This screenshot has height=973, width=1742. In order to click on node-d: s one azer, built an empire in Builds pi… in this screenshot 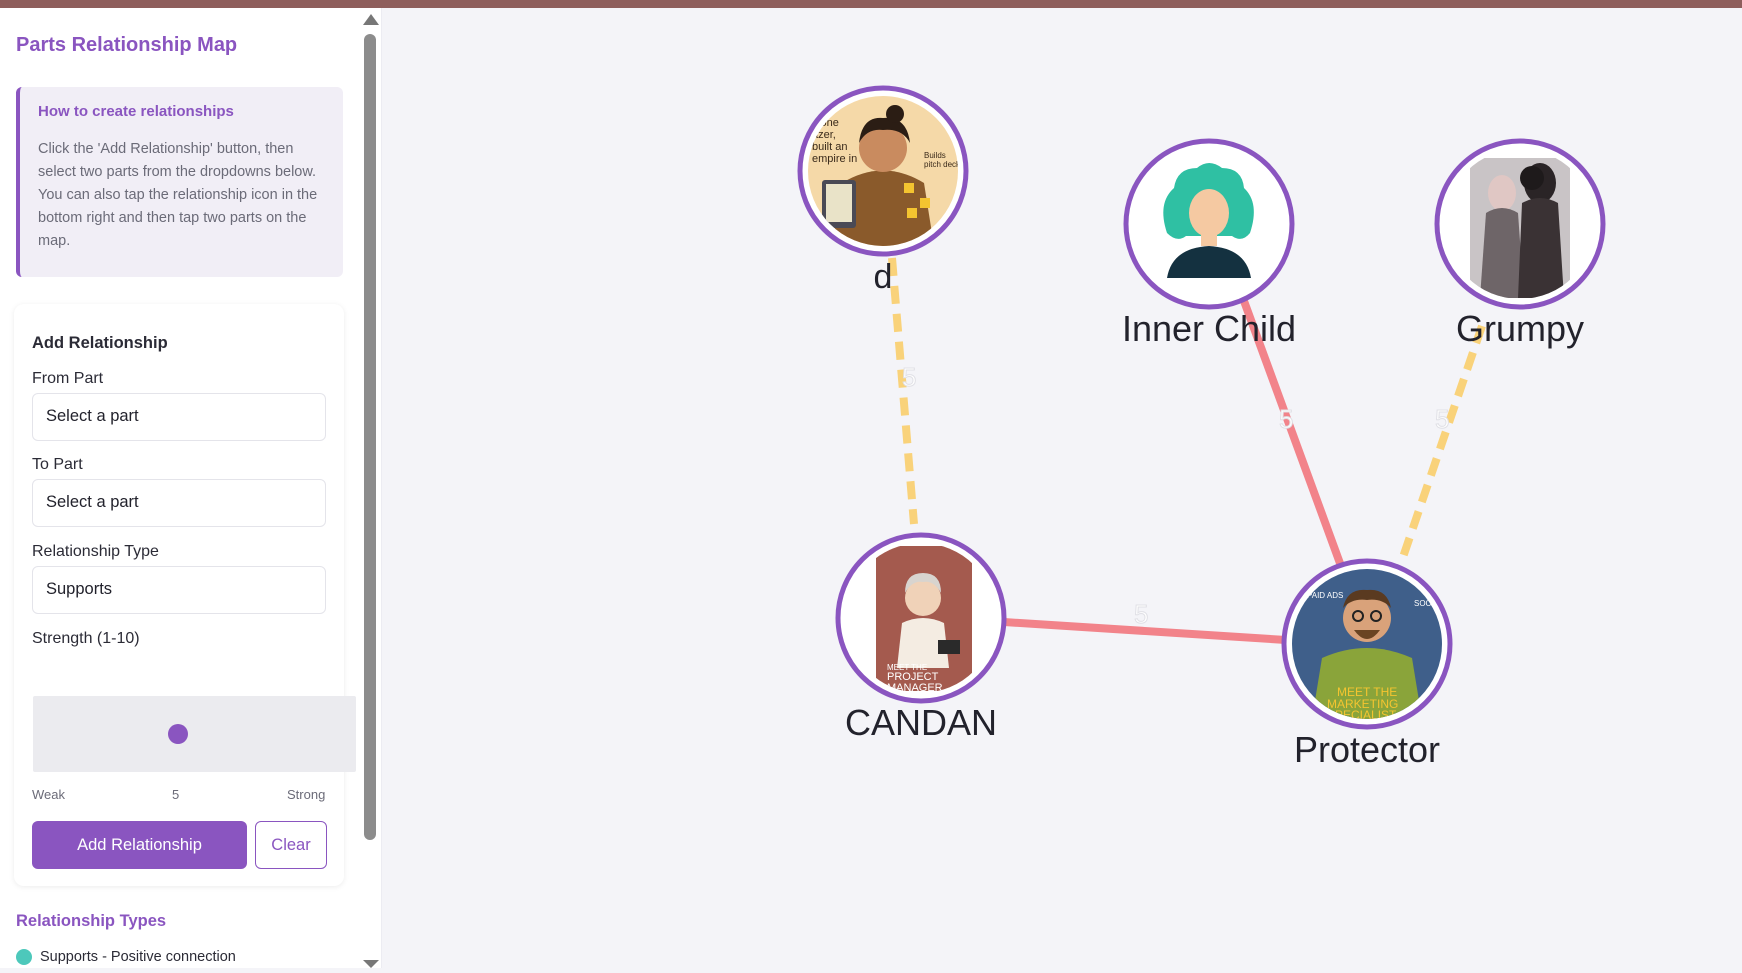, I will do `click(883, 190)`.